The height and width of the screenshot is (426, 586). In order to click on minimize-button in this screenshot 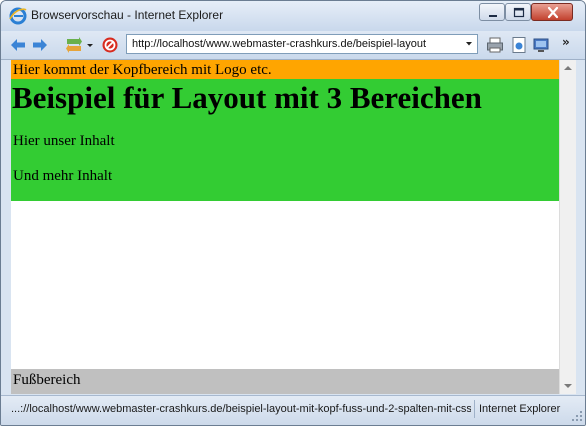, I will do `click(492, 12)`.